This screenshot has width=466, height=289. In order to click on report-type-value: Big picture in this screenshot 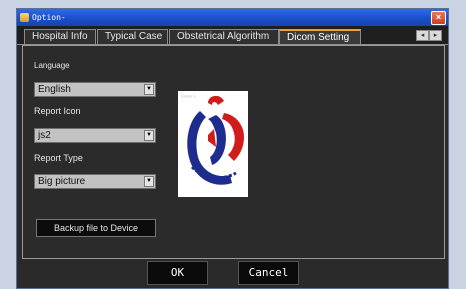, I will do `click(62, 181)`.